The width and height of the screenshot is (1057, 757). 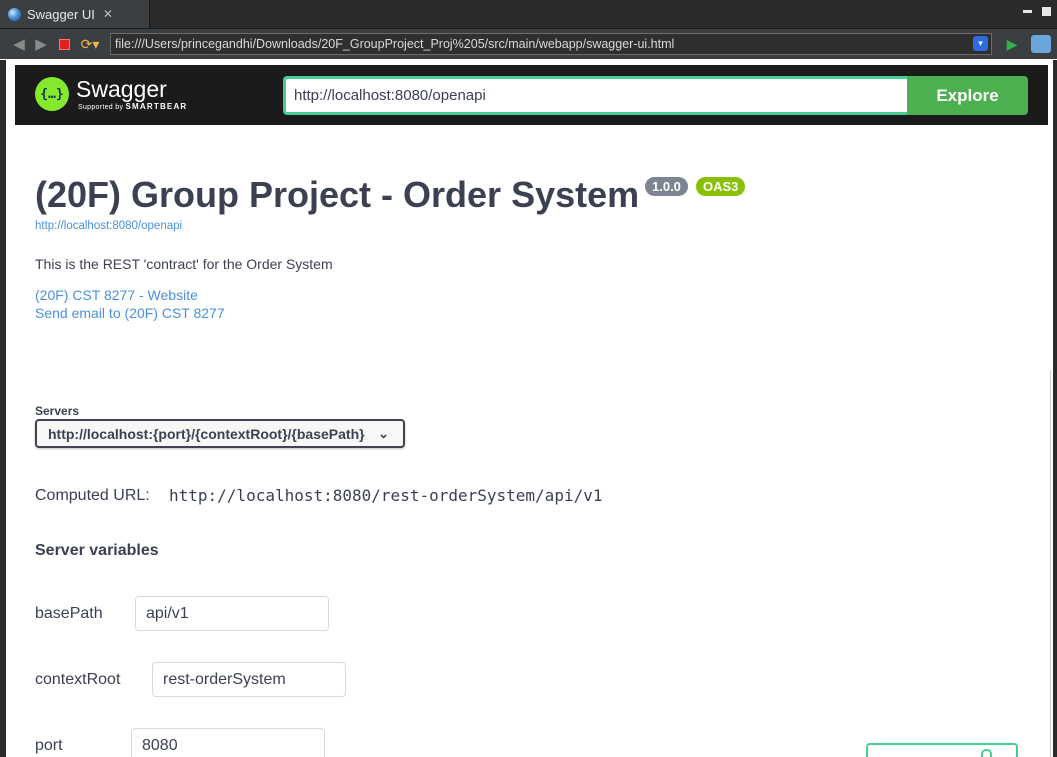 What do you see at coordinates (19, 44) in the screenshot?
I see `back-arrow-icon: ◀` at bounding box center [19, 44].